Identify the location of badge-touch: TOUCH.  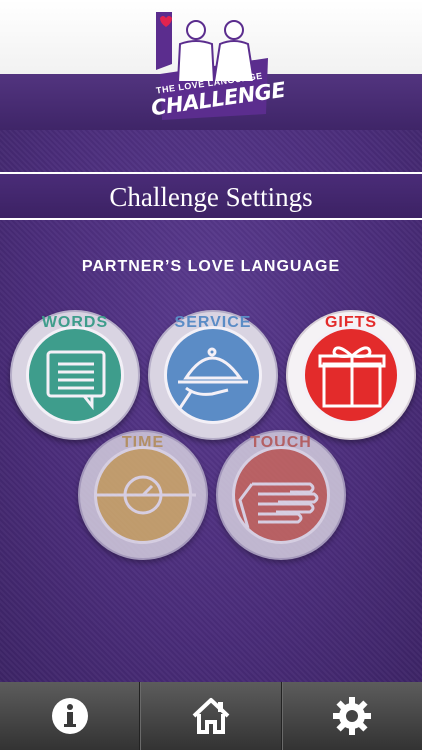
(281, 495).